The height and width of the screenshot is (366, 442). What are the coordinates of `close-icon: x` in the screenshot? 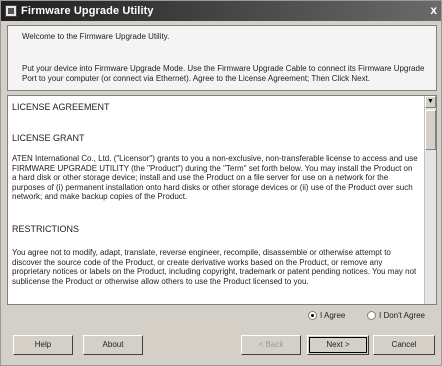 It's located at (433, 10).